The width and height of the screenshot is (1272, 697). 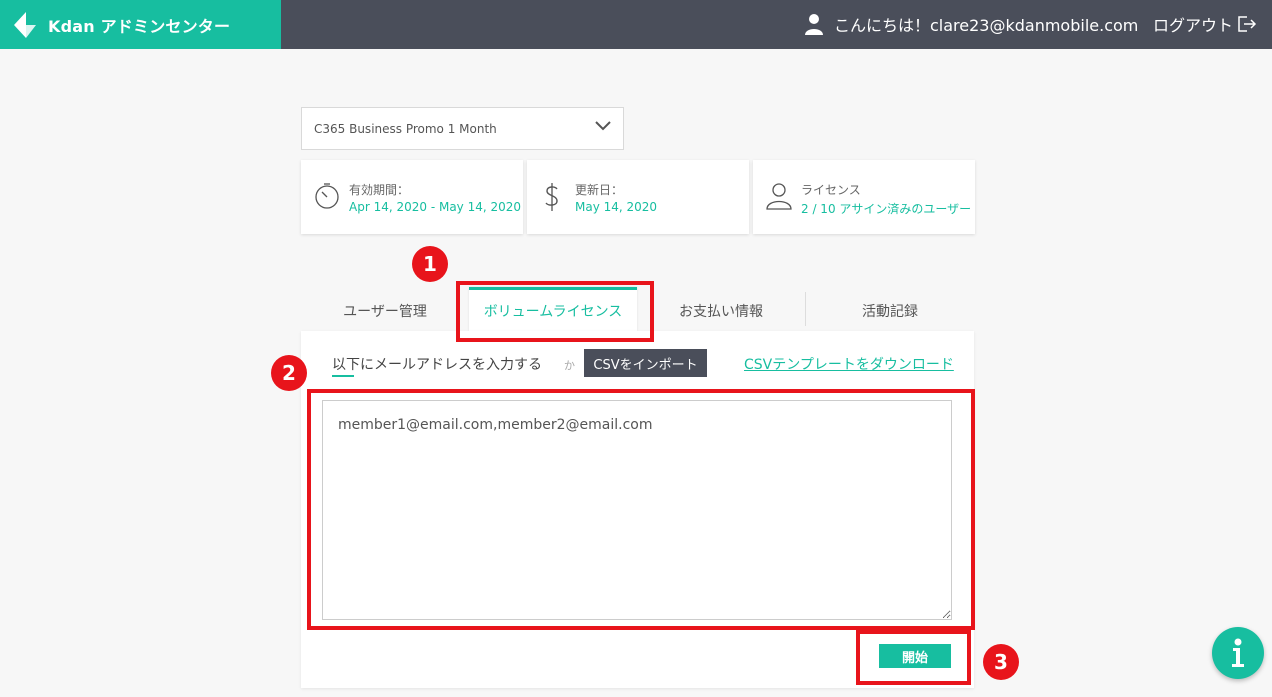 What do you see at coordinates (849, 364) in the screenshot?
I see `csv-template-download-link: CSVテンプレートをダウンロード` at bounding box center [849, 364].